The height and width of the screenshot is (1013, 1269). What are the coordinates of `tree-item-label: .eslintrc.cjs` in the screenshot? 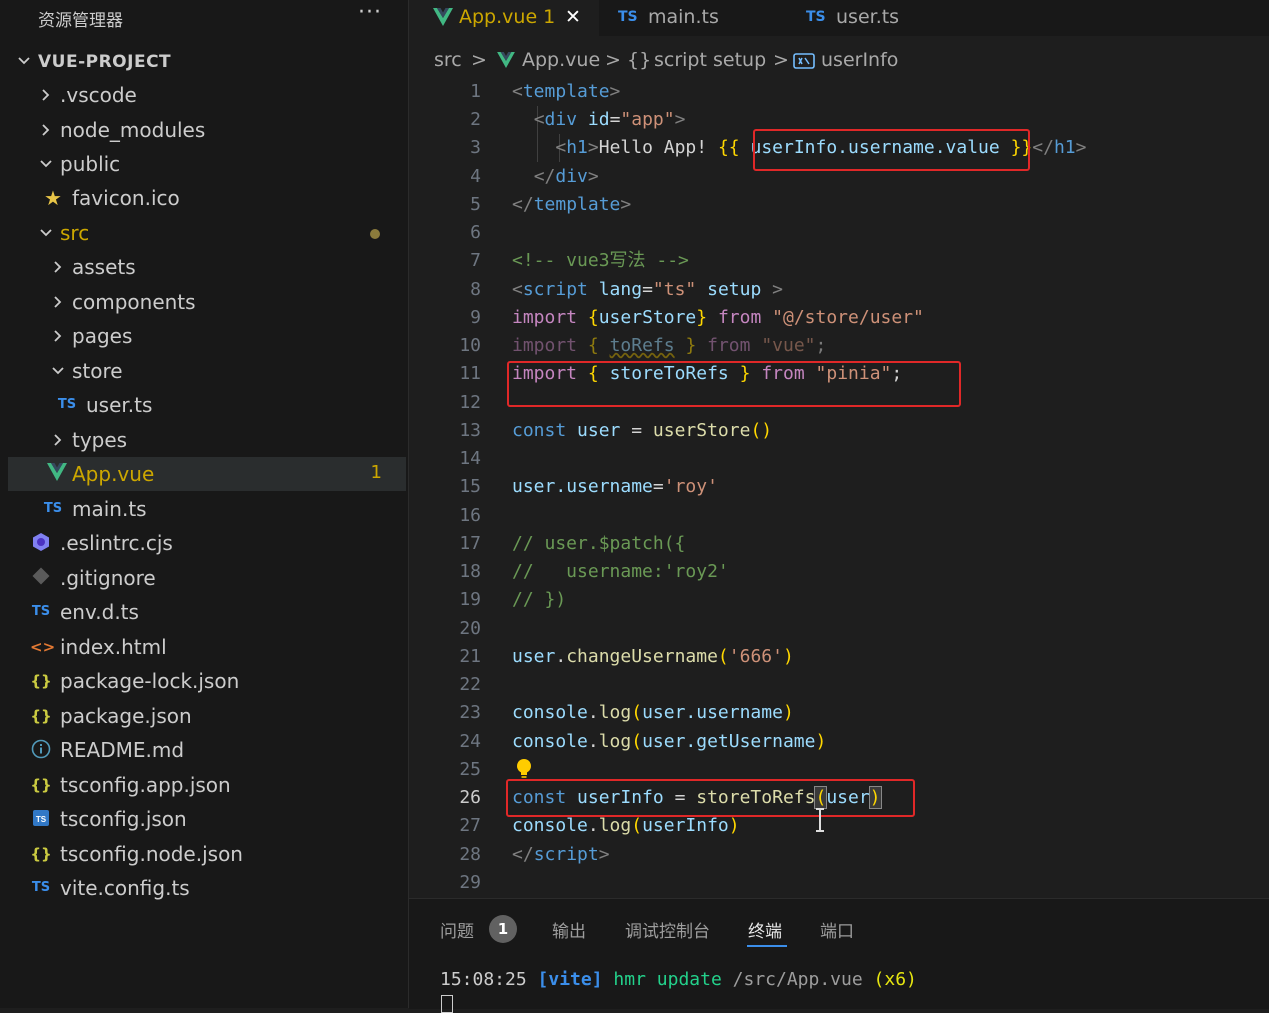 It's located at (116, 543).